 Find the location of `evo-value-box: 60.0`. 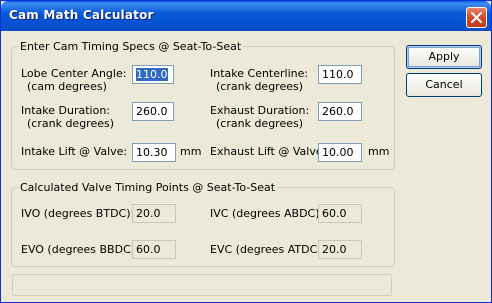

evo-value-box: 60.0 is located at coordinates (154, 249).